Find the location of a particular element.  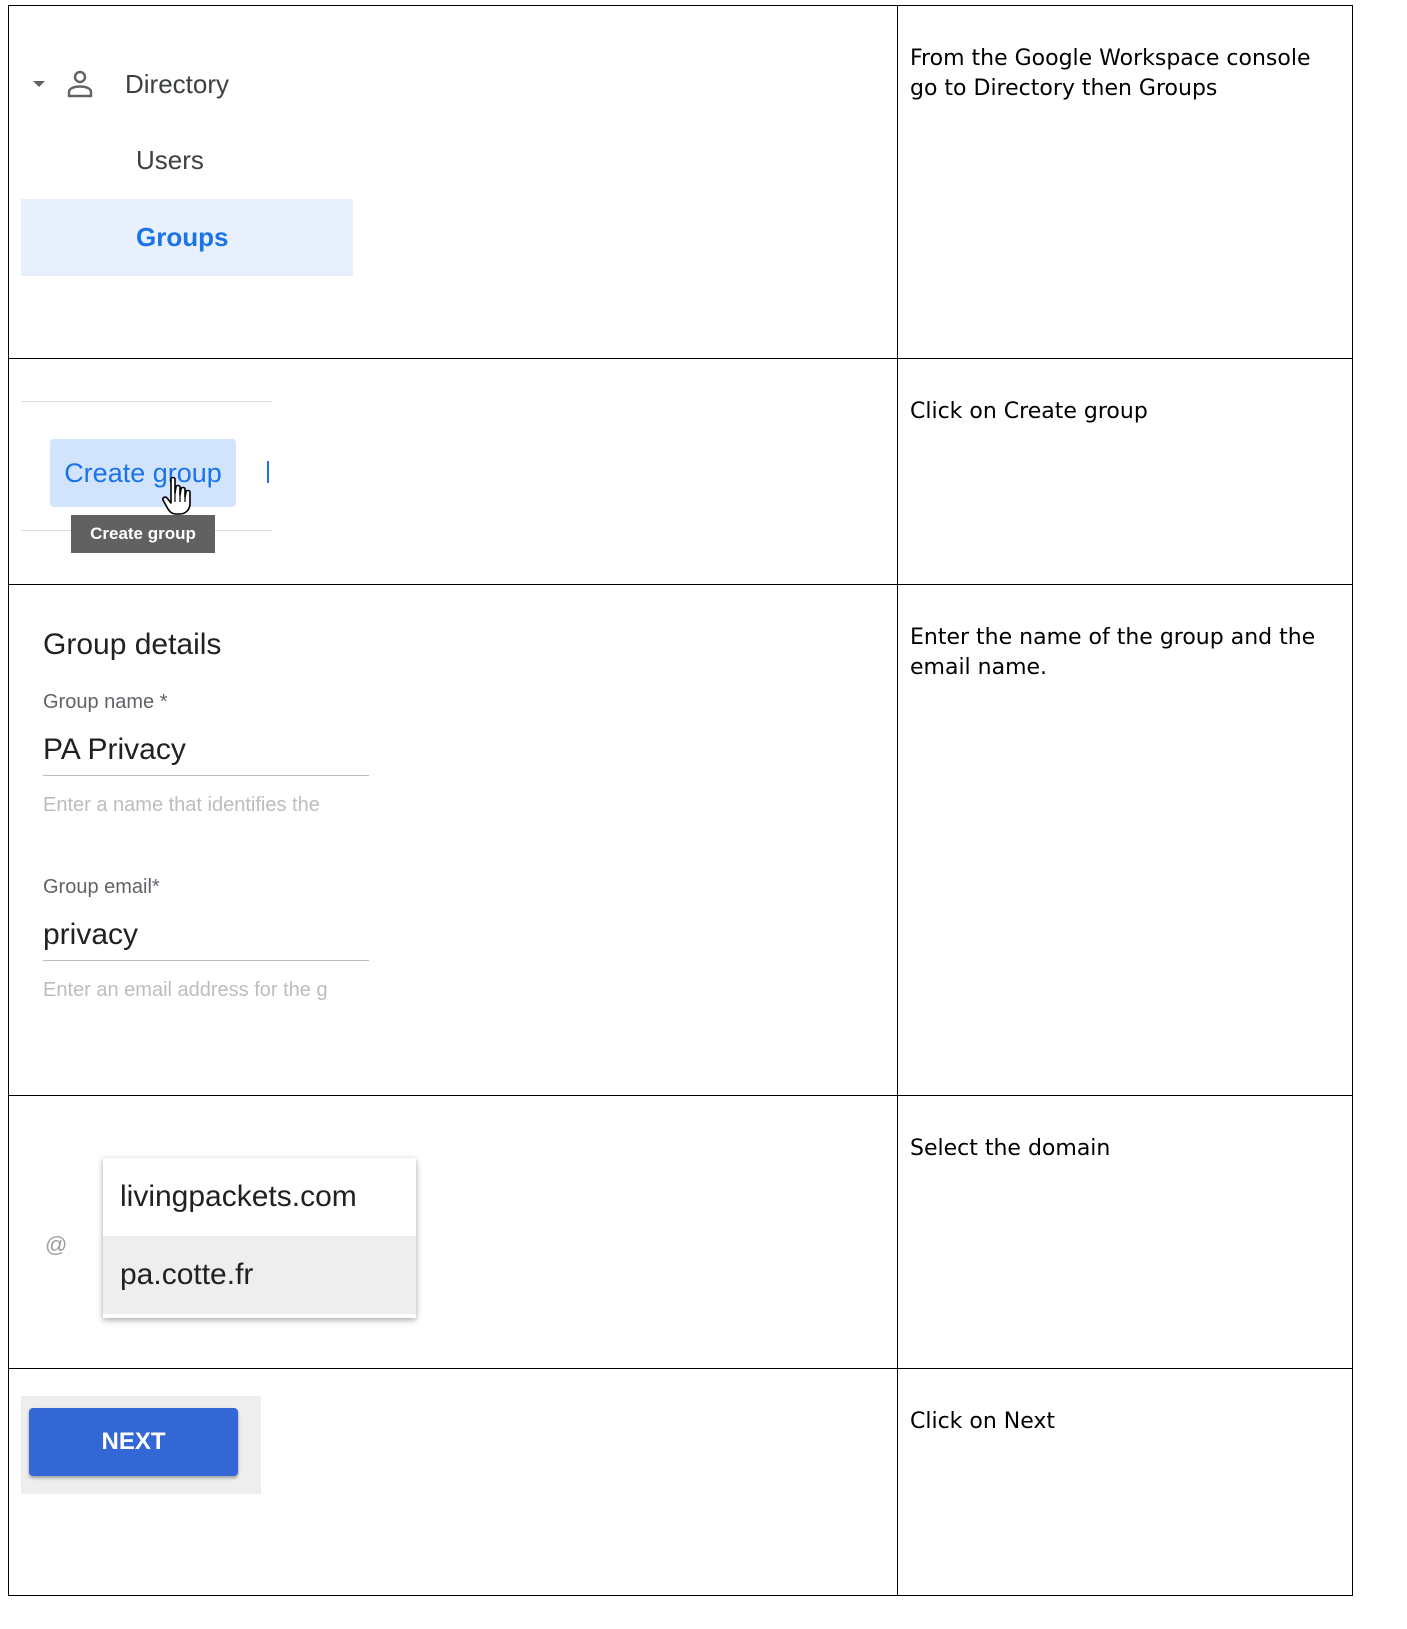

group-name-hint: Enter a name that identifies the is located at coordinates (181, 805).